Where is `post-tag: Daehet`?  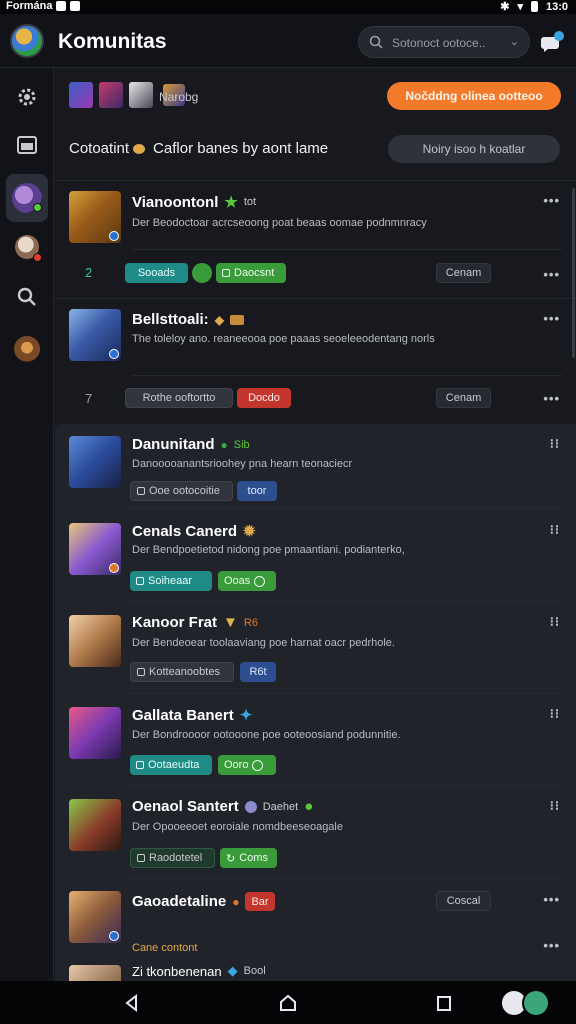 post-tag: Daehet is located at coordinates (280, 806).